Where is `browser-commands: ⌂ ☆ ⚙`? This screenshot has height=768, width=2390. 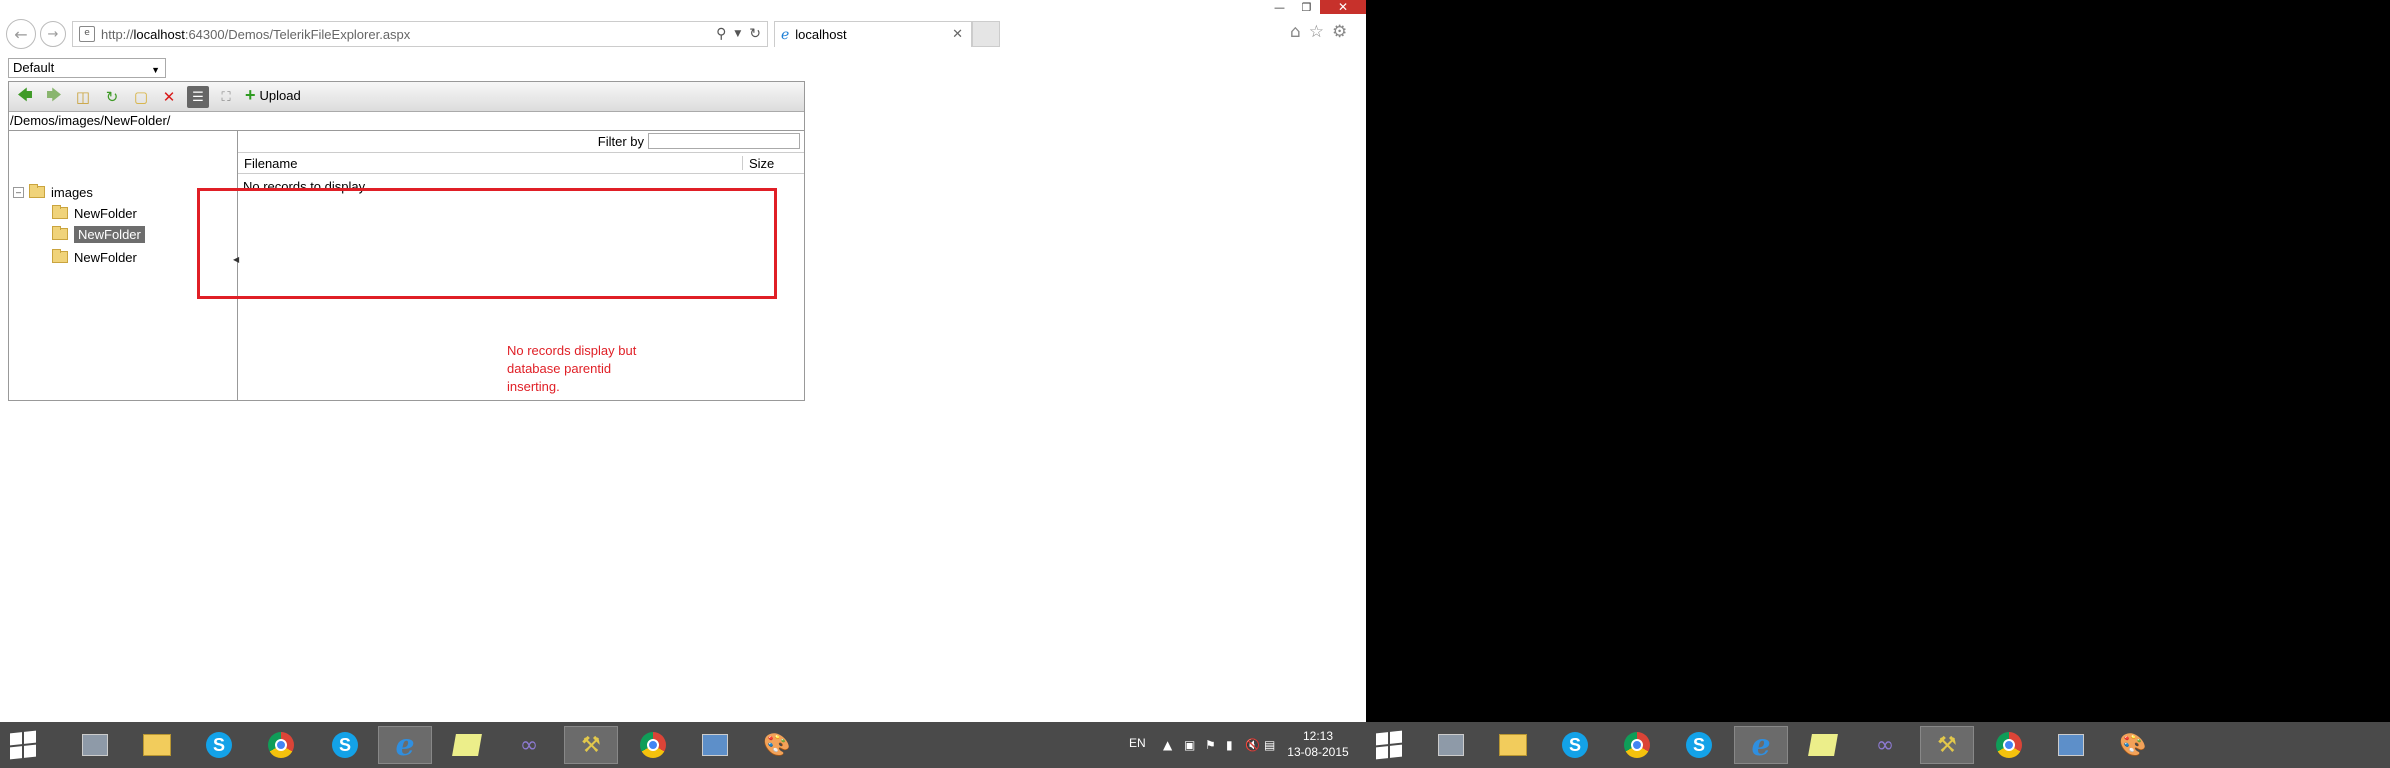 browser-commands: ⌂ ☆ ⚙ is located at coordinates (1318, 32).